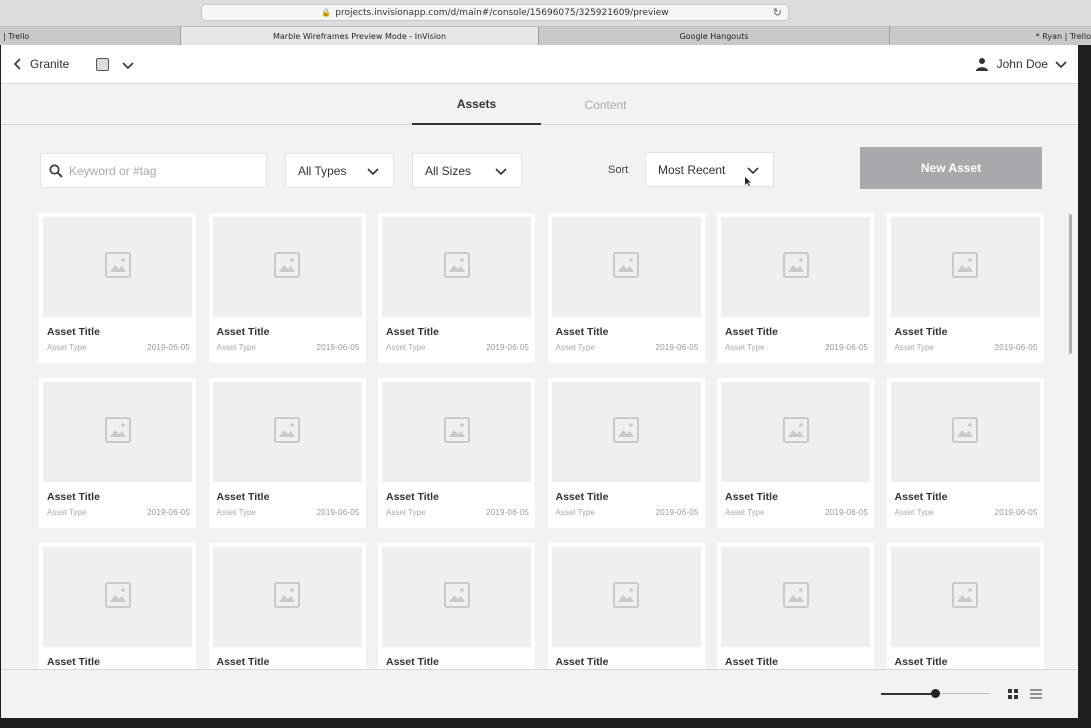 This screenshot has width=1091, height=728. What do you see at coordinates (159, 170) in the screenshot?
I see `search-input` at bounding box center [159, 170].